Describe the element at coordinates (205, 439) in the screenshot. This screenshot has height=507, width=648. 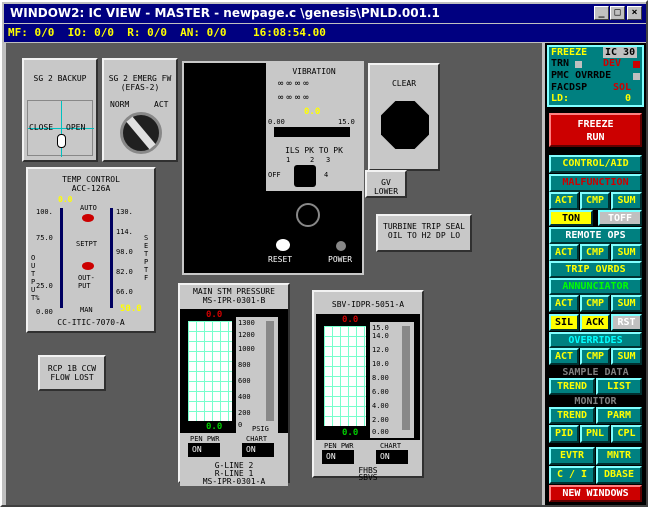
I see `pen-pwr-label: PEN PWR` at that location.